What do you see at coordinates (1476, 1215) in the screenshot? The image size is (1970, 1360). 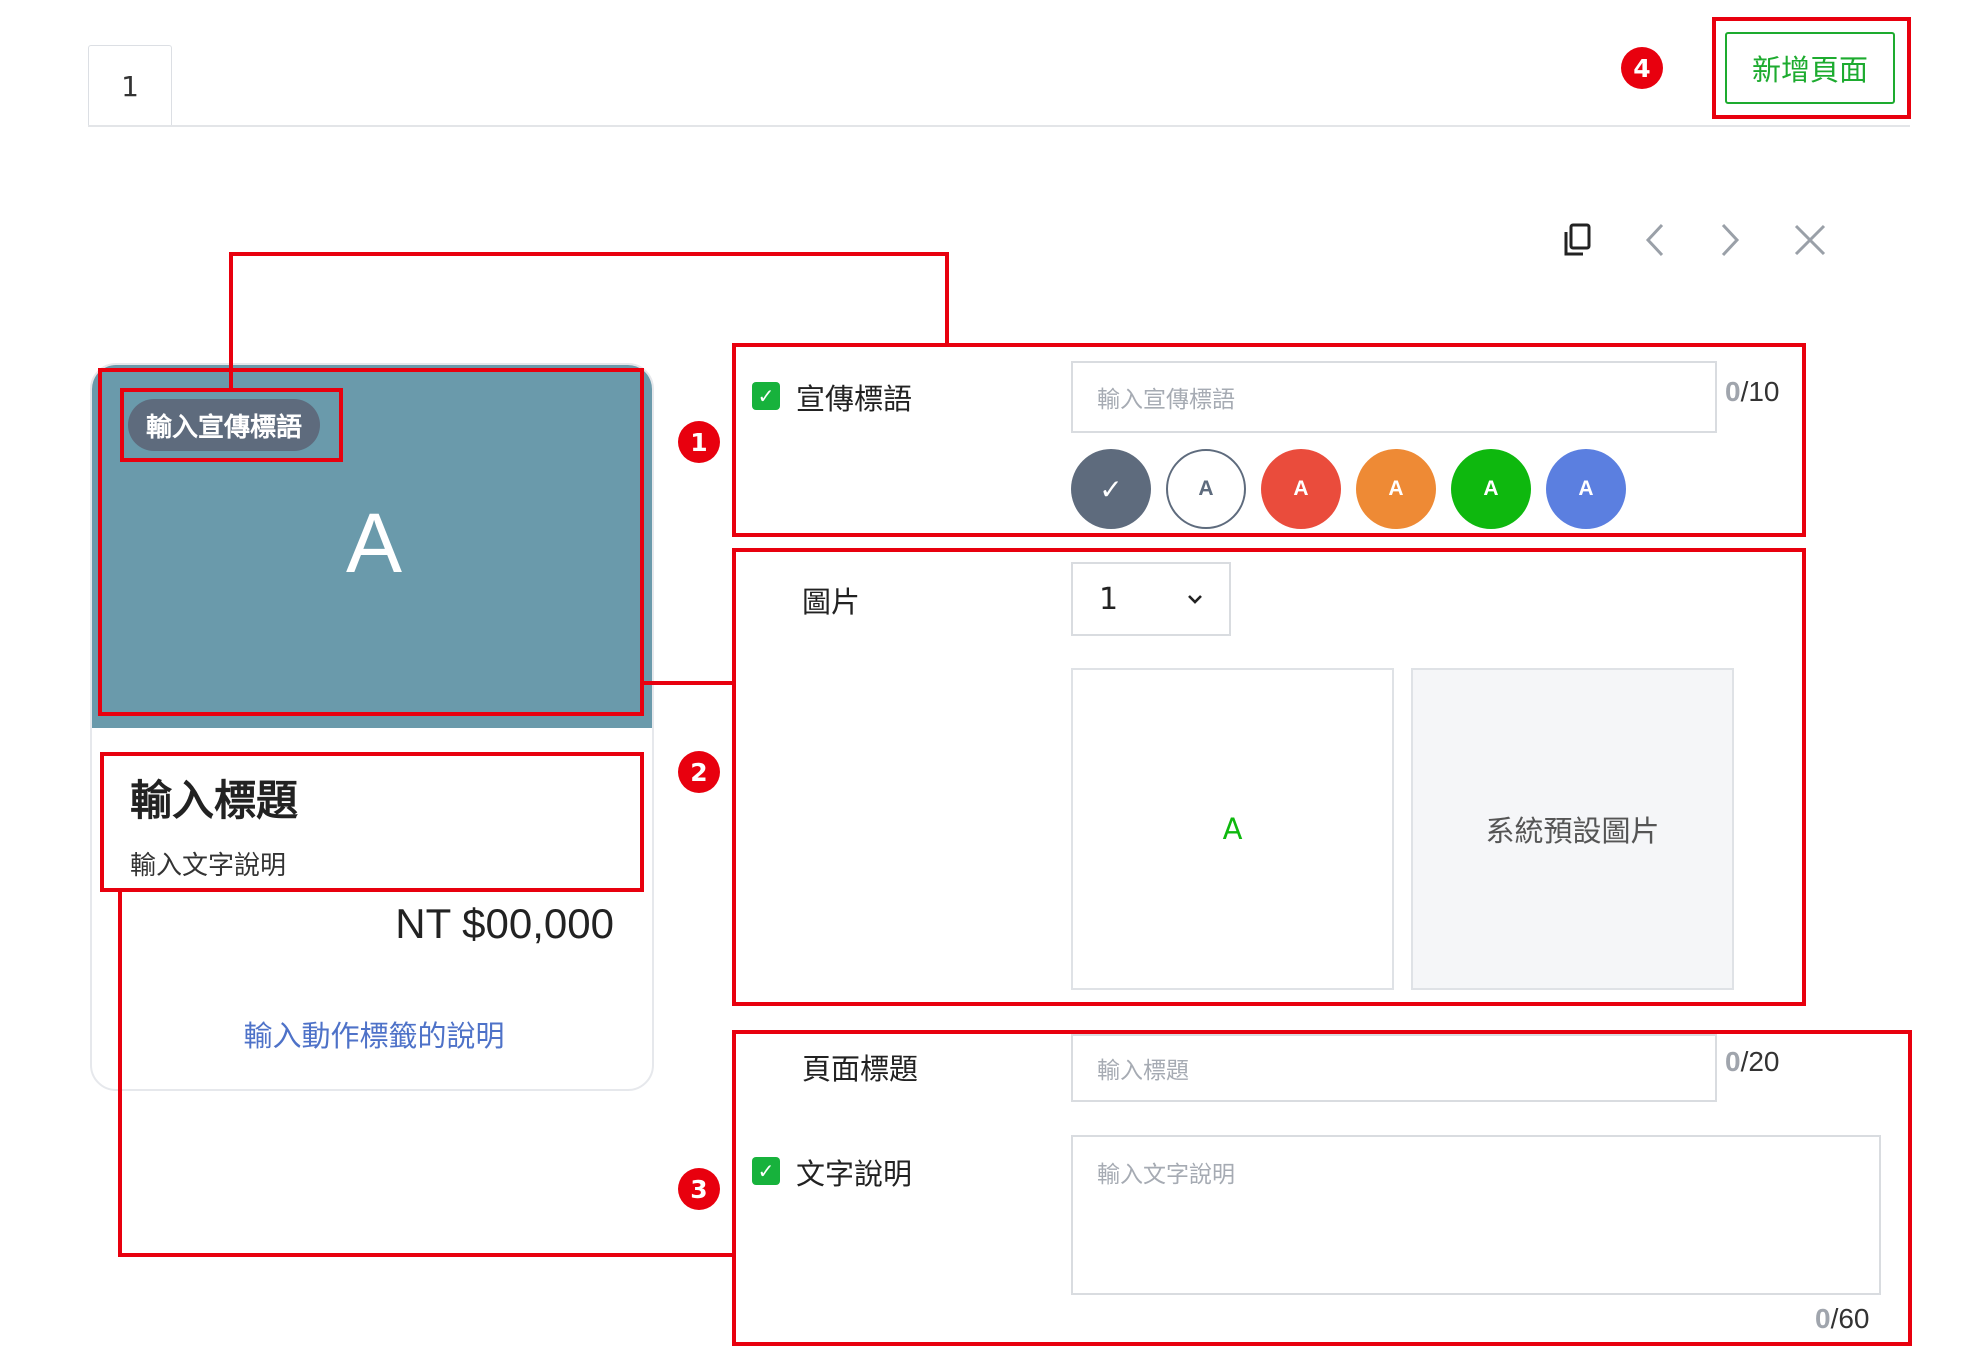 I see `text-description-textarea: 輸入文字說明` at bounding box center [1476, 1215].